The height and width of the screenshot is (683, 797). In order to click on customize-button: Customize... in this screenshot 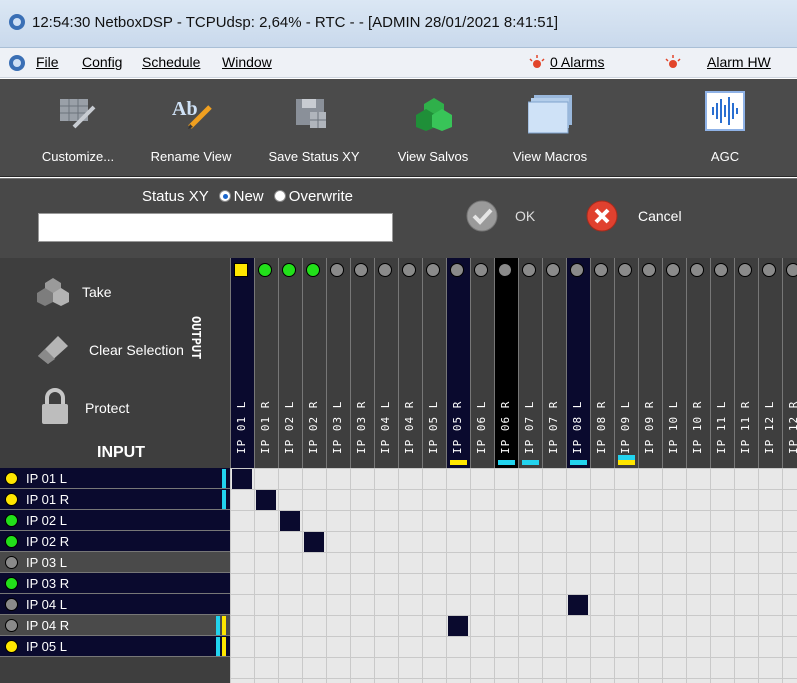, I will do `click(78, 128)`.